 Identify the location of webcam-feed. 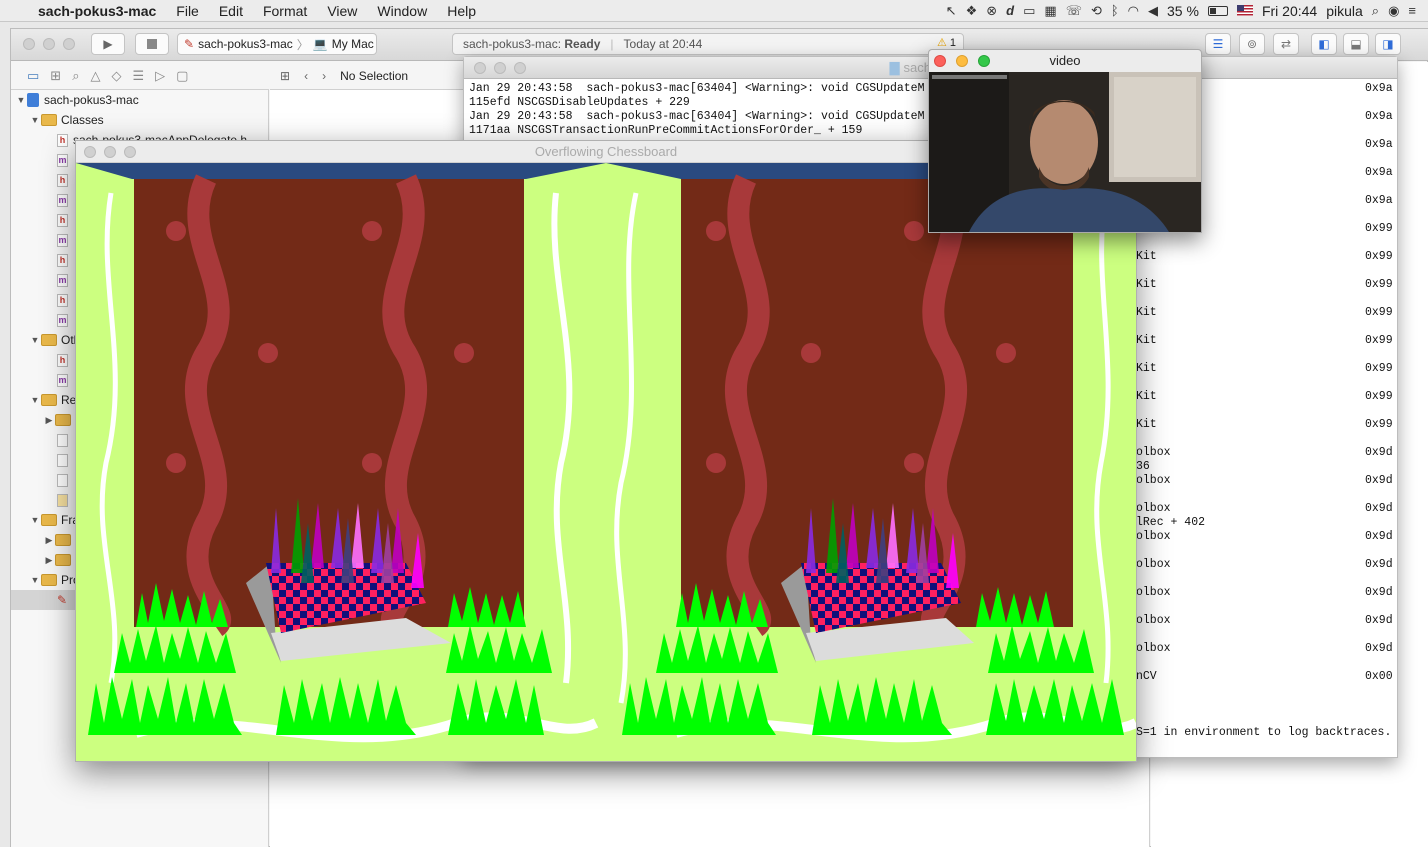
(1065, 152).